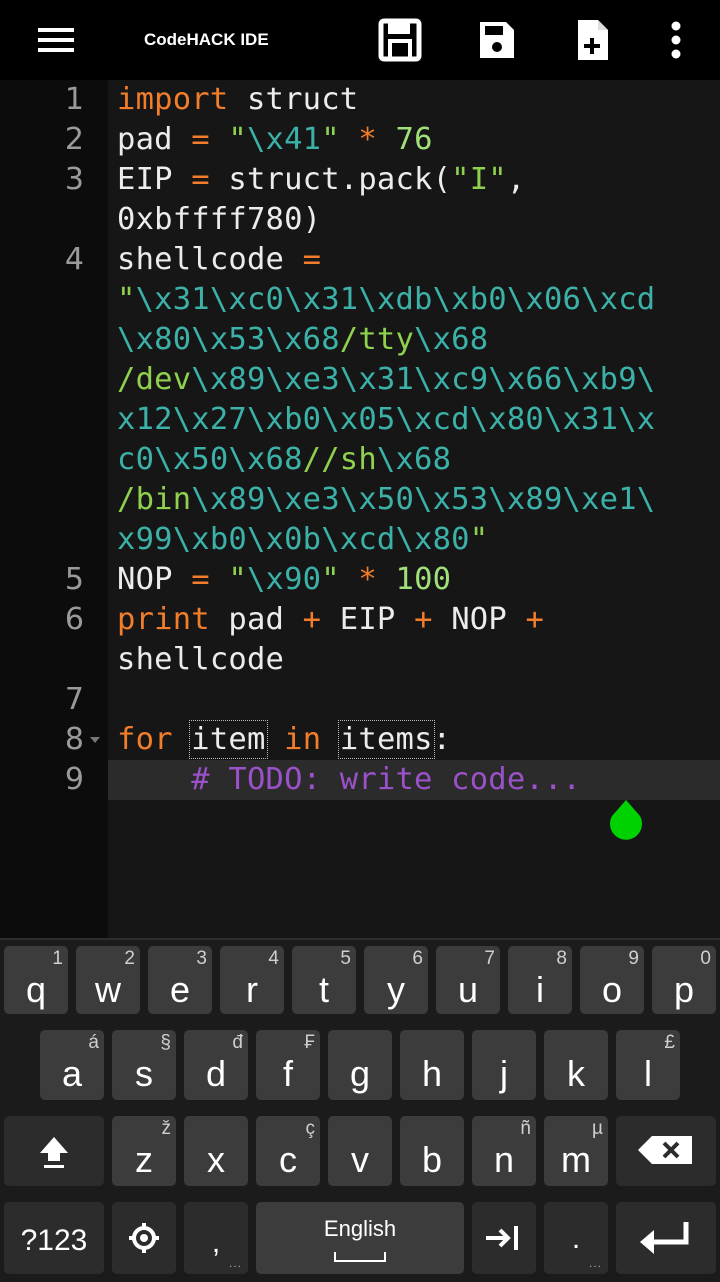 The image size is (720, 1282). I want to click on code-line-8: for item in items:, so click(284, 740).